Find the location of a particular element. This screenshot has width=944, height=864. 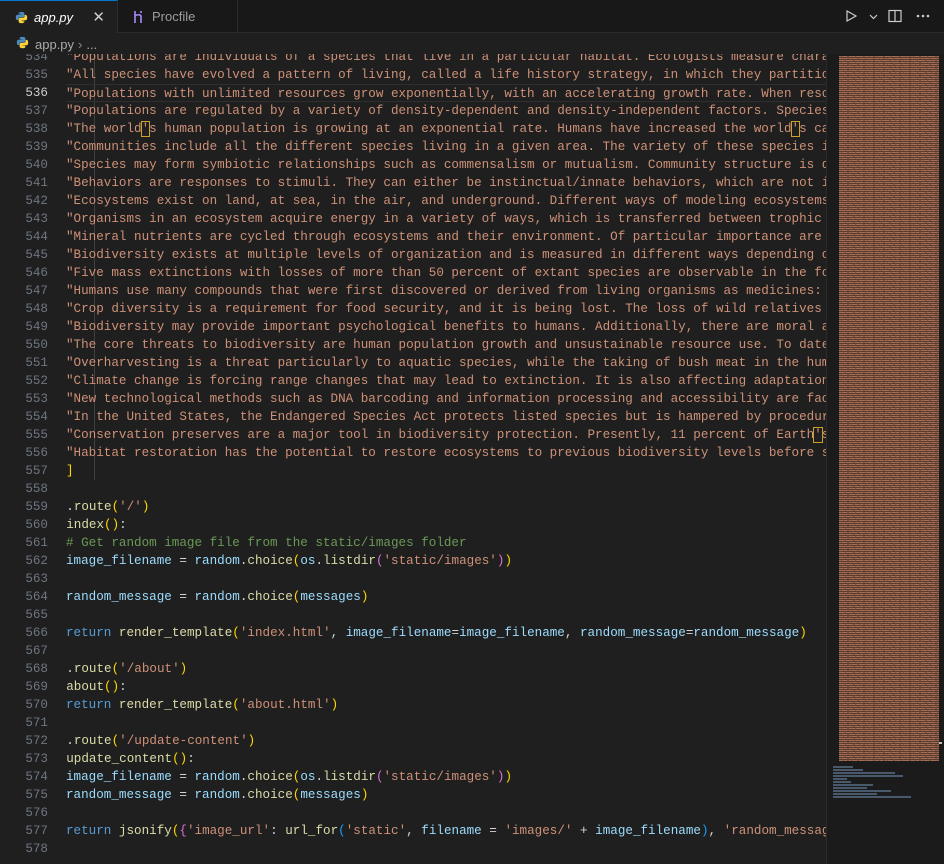

tab-app-py: app.py ✕ is located at coordinates (59, 16).